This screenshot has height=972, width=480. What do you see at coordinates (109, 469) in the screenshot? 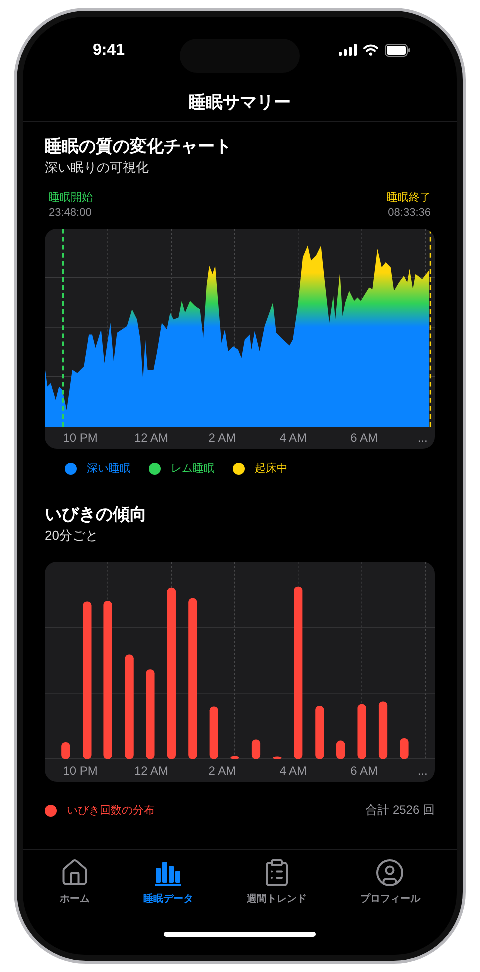
I see `legend-label: 深い睡眠` at bounding box center [109, 469].